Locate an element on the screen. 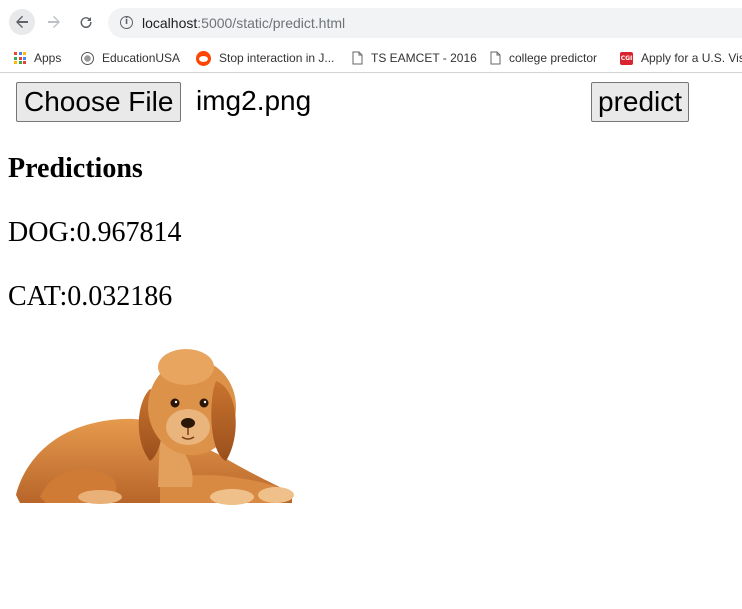 The width and height of the screenshot is (742, 609). forward-button is located at coordinates (54, 22).